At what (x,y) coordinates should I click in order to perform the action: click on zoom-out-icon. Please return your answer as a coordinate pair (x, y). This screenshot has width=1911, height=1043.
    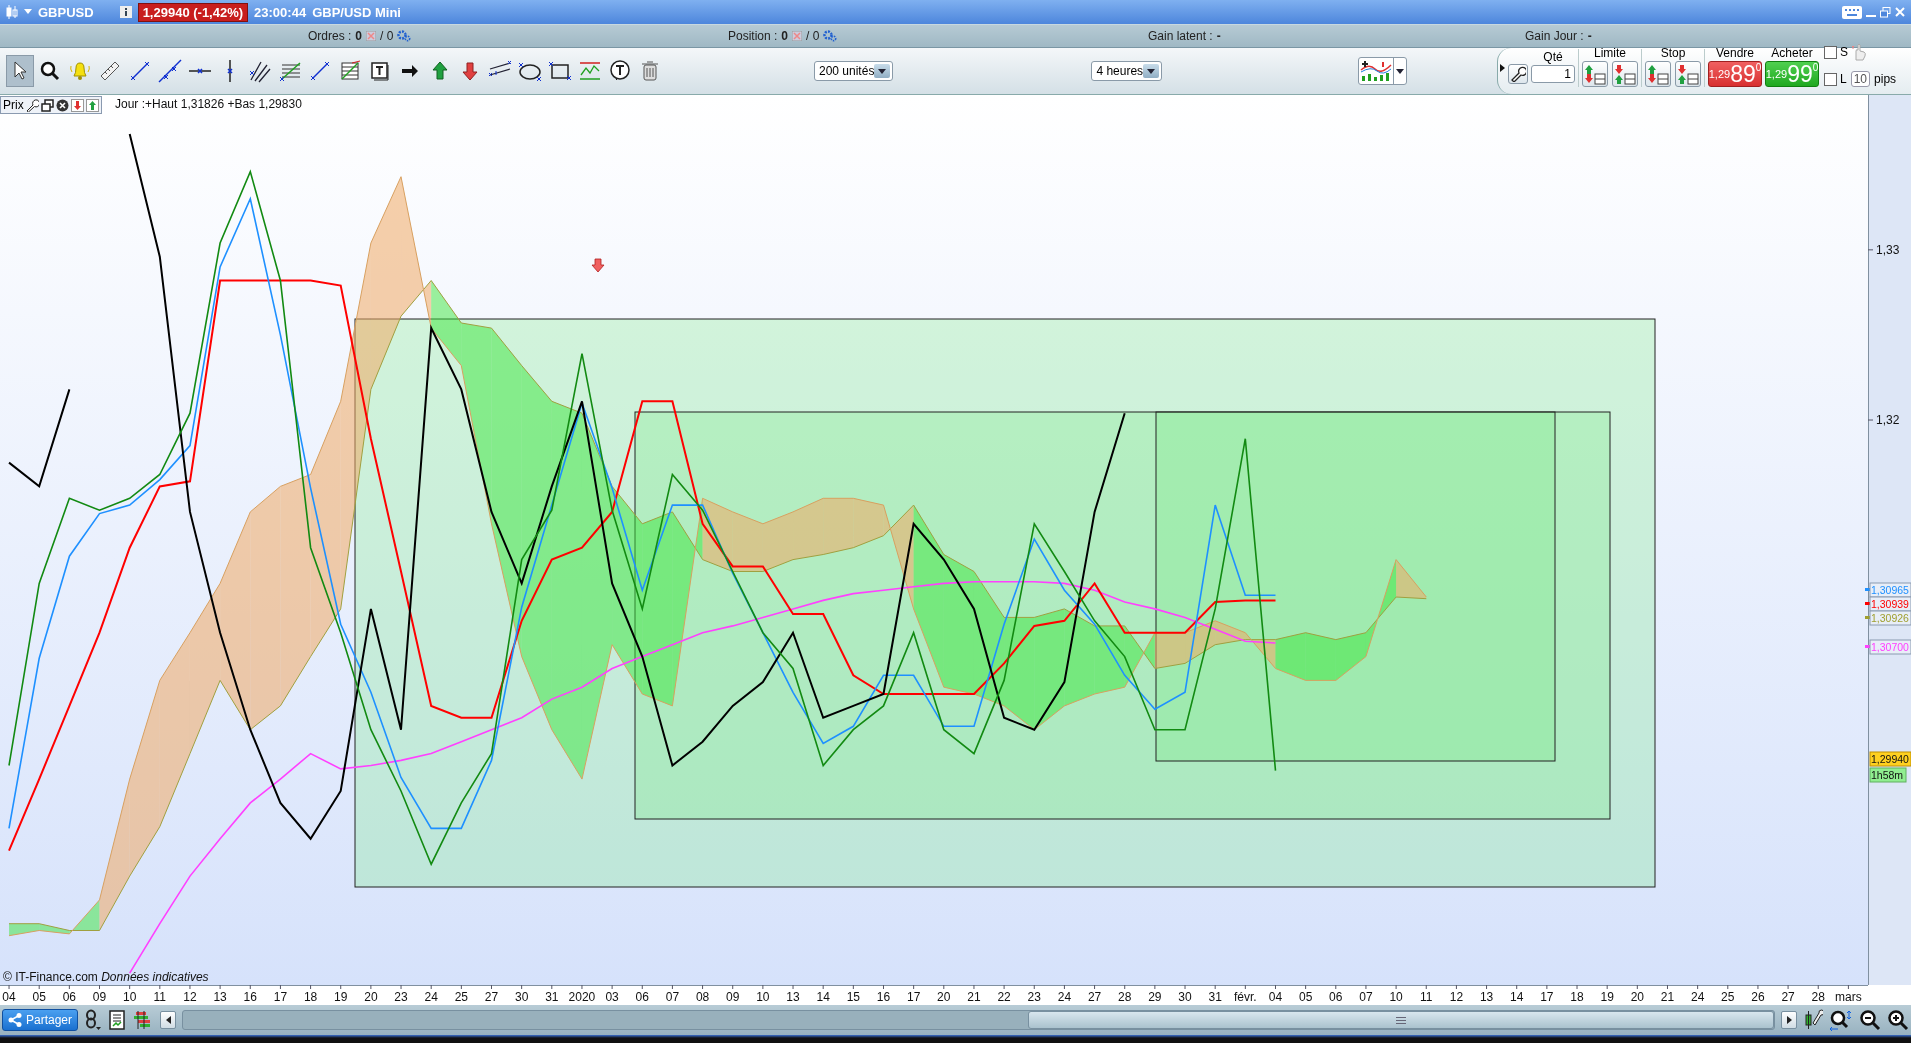
    Looking at the image, I should click on (1870, 1020).